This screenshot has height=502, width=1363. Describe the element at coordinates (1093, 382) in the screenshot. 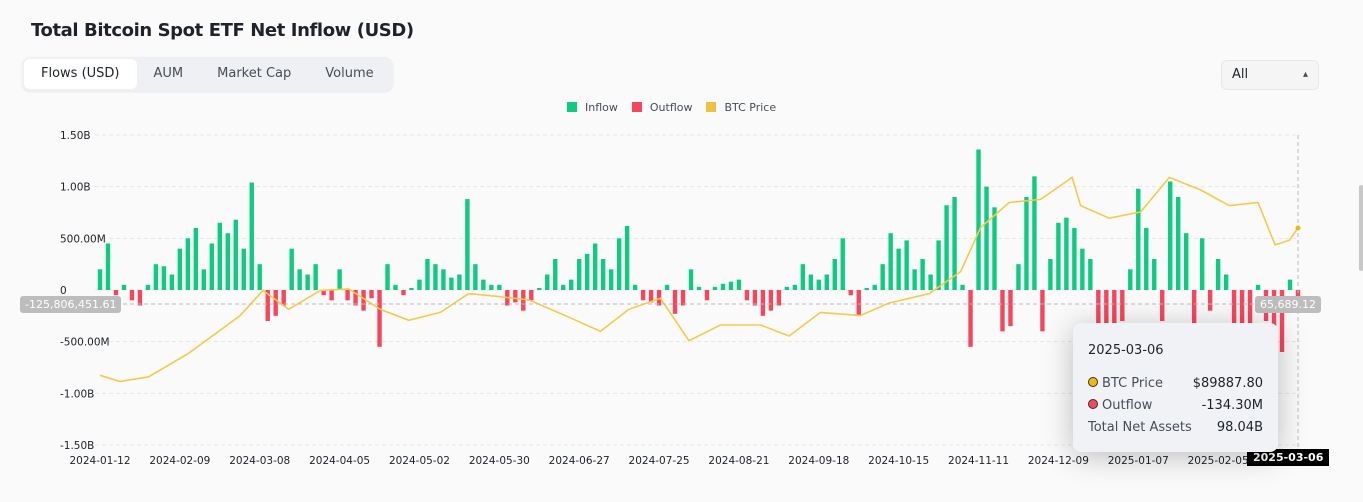

I see `btc-price-dot-icon` at that location.